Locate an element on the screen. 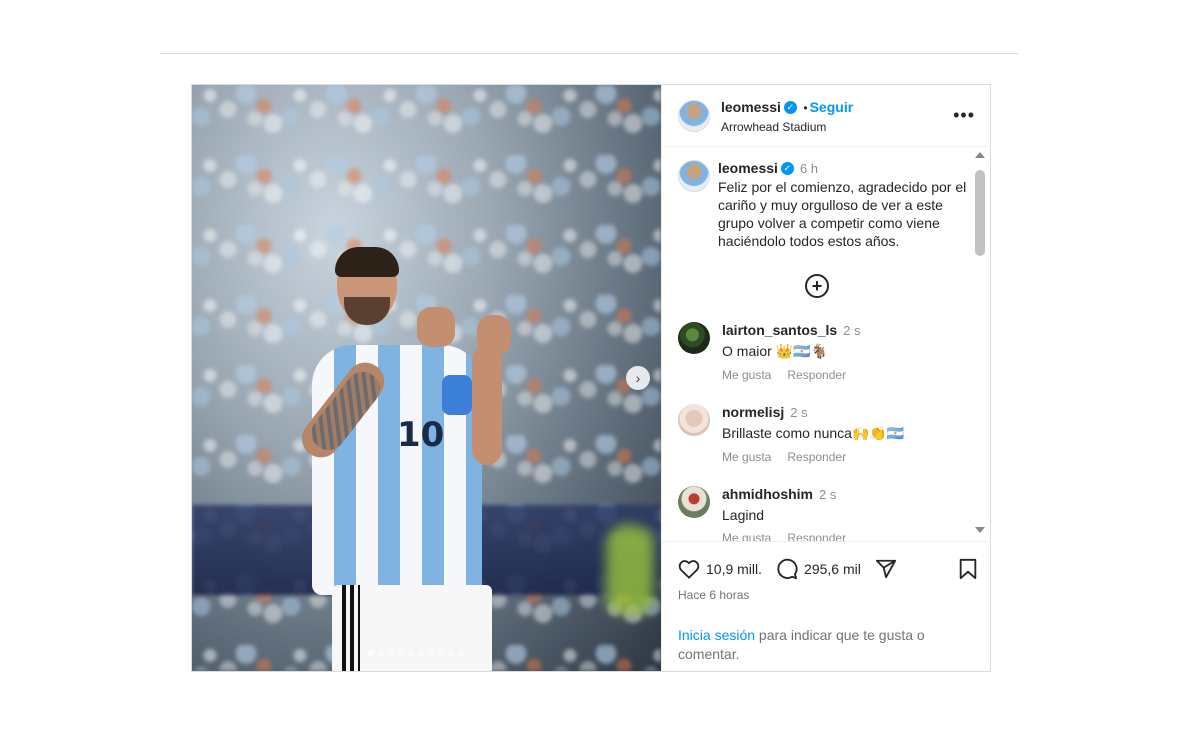 The width and height of the screenshot is (1200, 740). caption-username: leomessi is located at coordinates (748, 168).